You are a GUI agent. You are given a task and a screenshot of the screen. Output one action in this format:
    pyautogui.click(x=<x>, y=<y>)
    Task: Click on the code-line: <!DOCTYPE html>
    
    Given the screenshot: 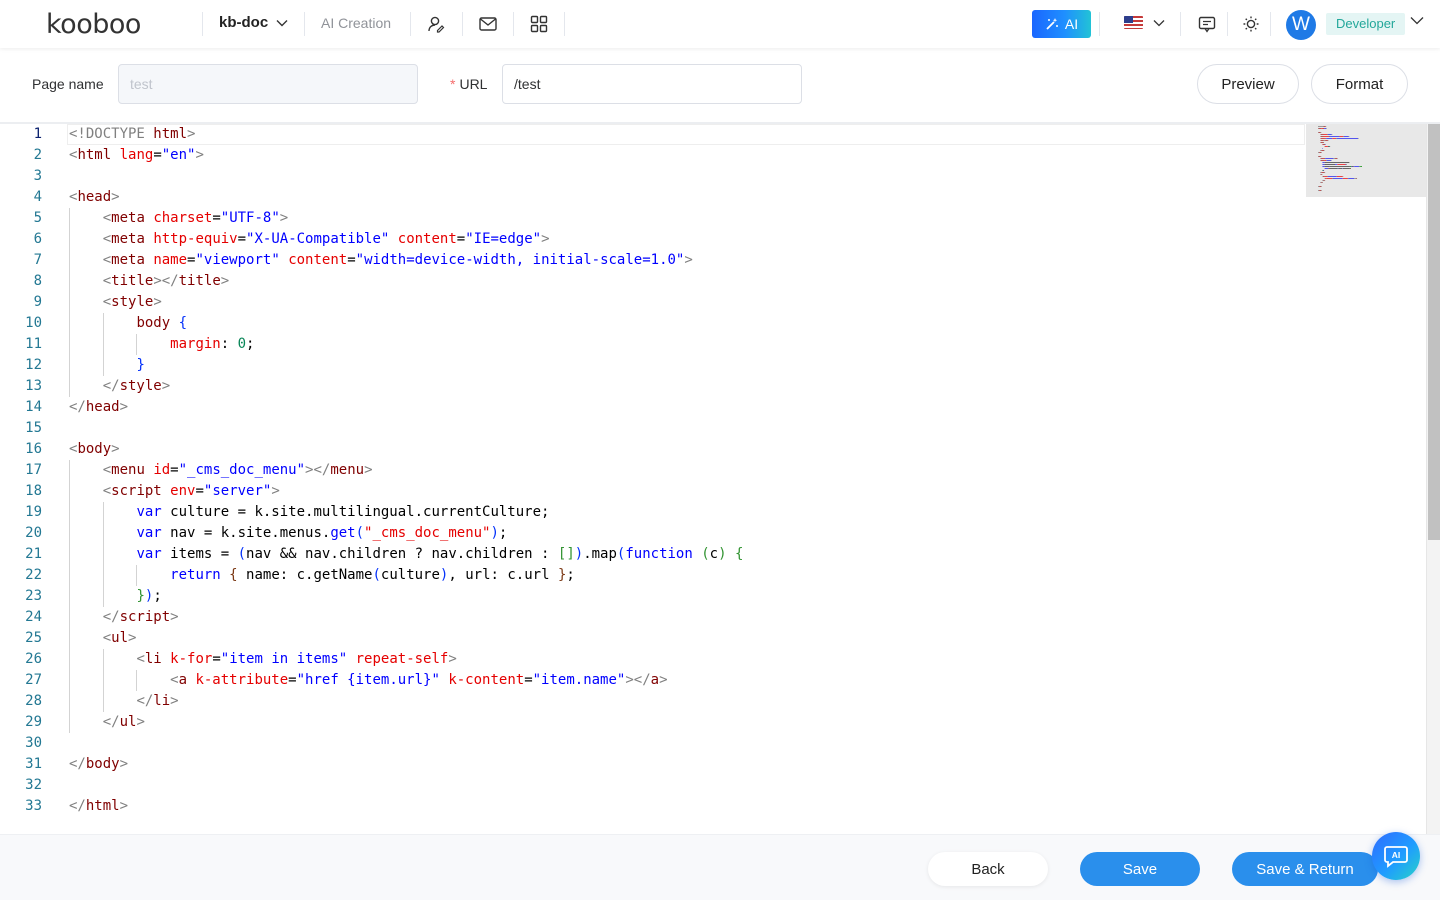 What is the action you would take?
    pyautogui.click(x=132, y=134)
    